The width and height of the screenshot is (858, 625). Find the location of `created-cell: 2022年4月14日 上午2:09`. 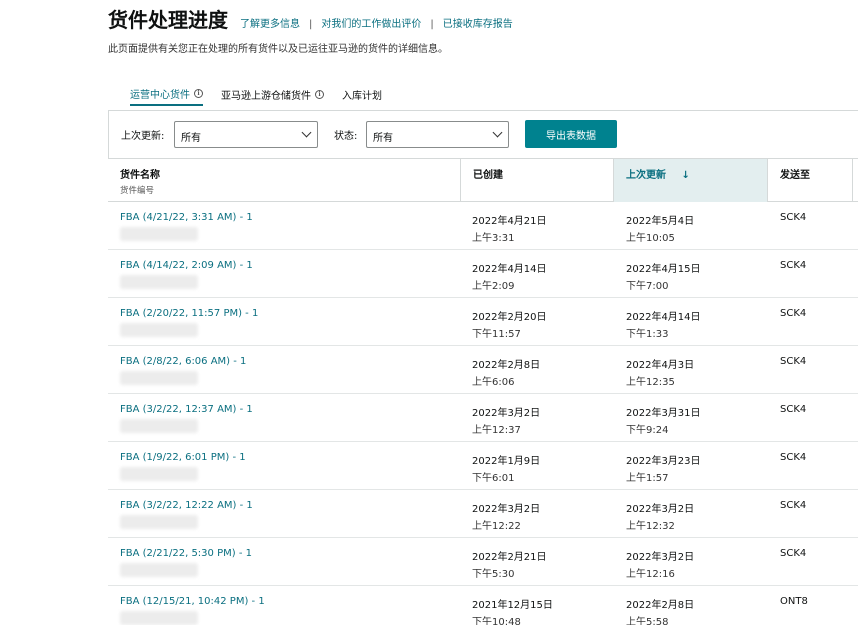

created-cell: 2022年4月14日 上午2:09 is located at coordinates (509, 276).